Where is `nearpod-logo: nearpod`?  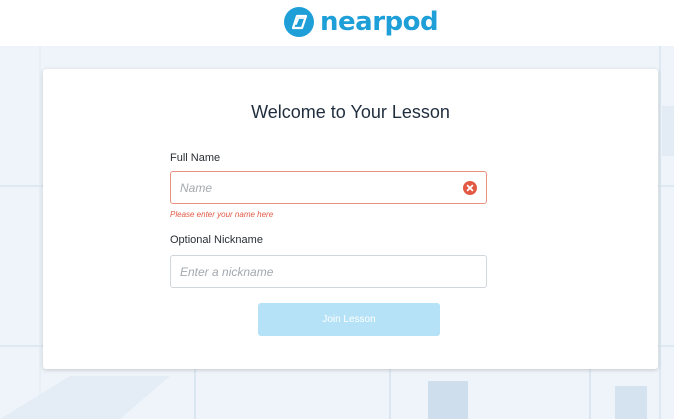
nearpod-logo: nearpod is located at coordinates (361, 22).